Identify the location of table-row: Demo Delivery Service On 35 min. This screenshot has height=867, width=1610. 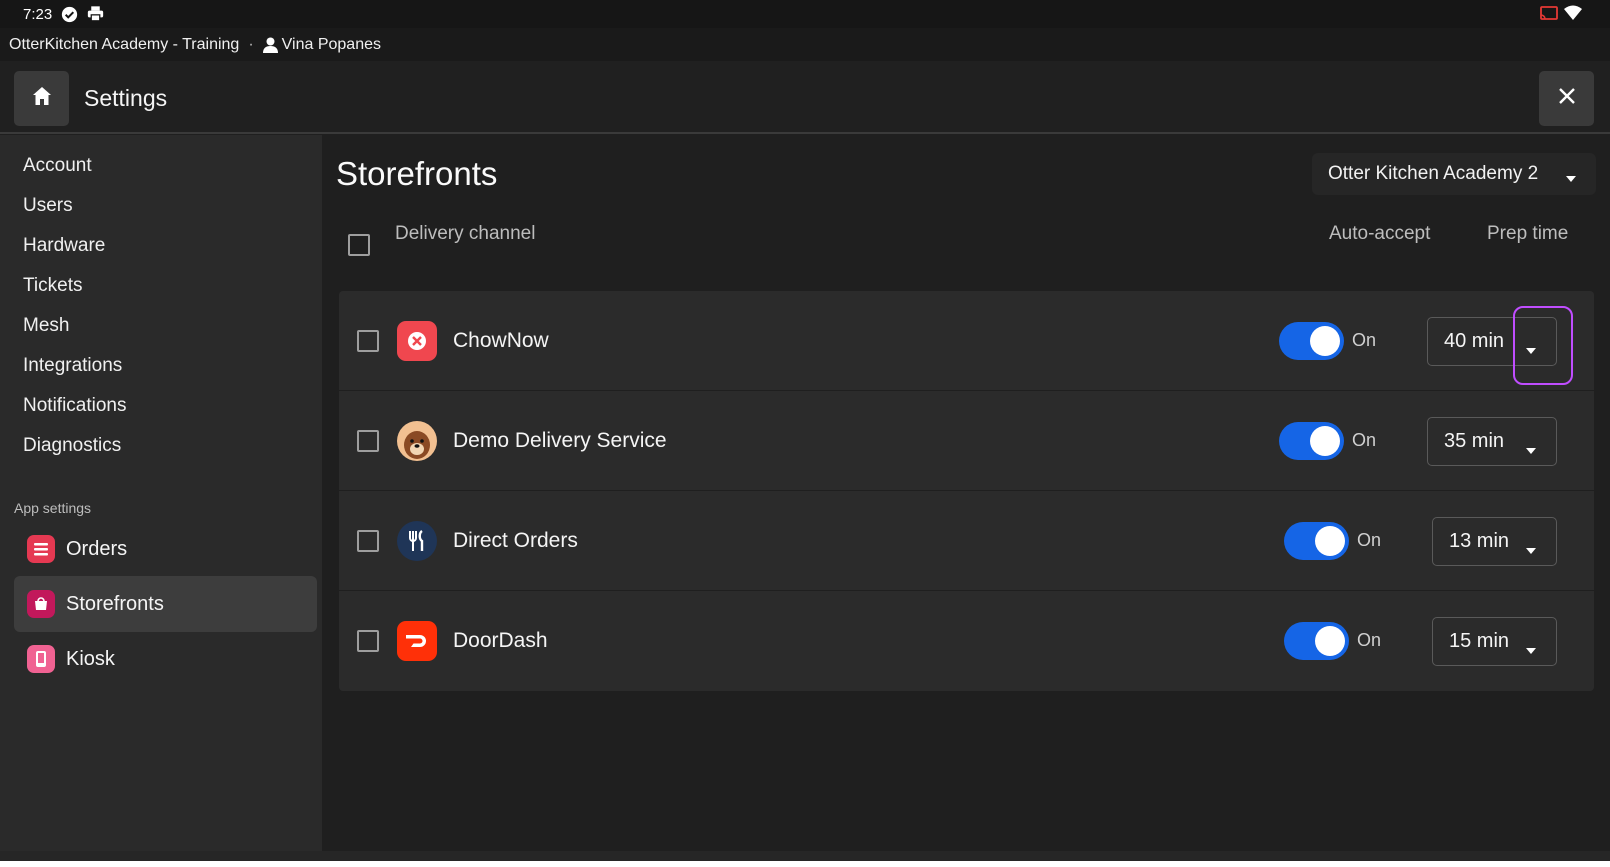
(966, 441).